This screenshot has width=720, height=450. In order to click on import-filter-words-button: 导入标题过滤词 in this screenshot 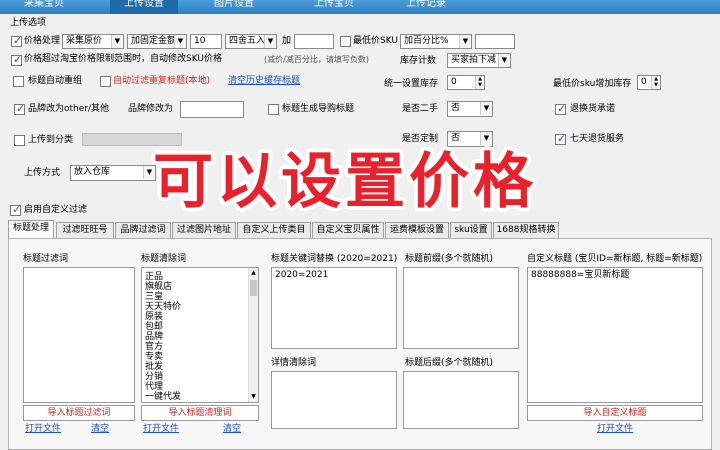, I will do `click(79, 413)`.